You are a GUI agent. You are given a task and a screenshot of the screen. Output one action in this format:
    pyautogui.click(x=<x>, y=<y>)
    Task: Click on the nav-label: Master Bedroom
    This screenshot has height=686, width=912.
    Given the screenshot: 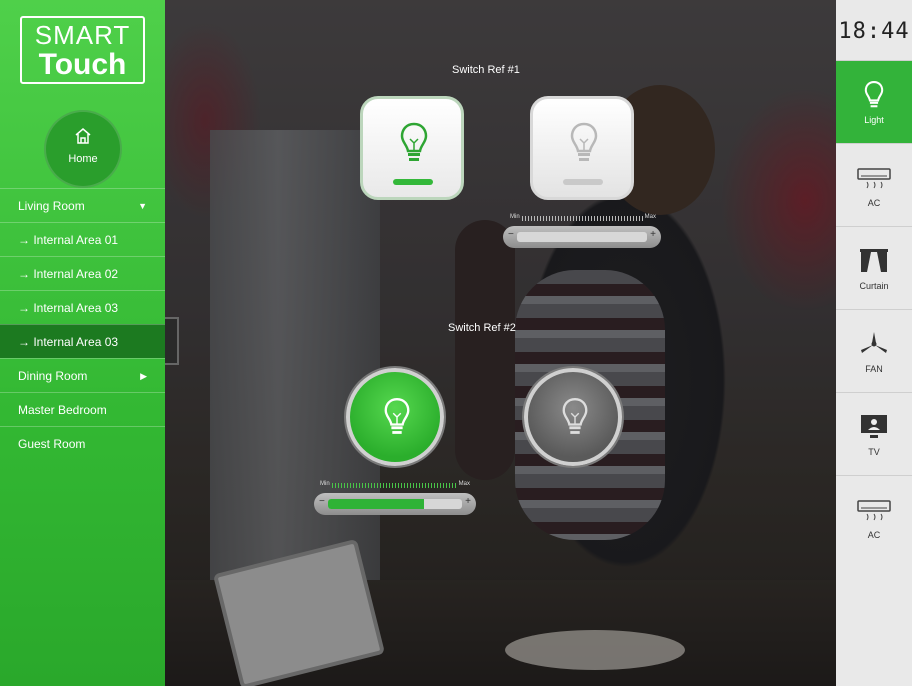 What is the action you would take?
    pyautogui.click(x=62, y=410)
    